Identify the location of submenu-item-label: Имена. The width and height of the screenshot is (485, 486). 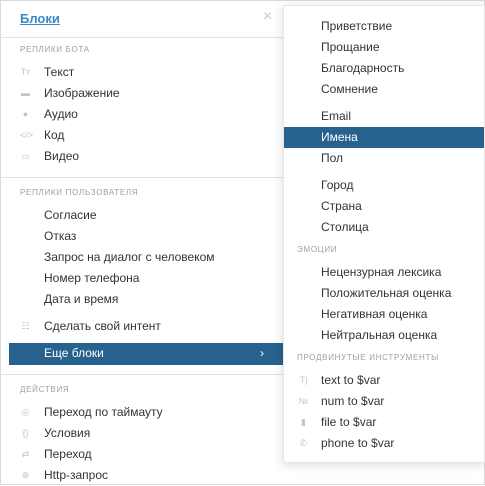
(339, 137).